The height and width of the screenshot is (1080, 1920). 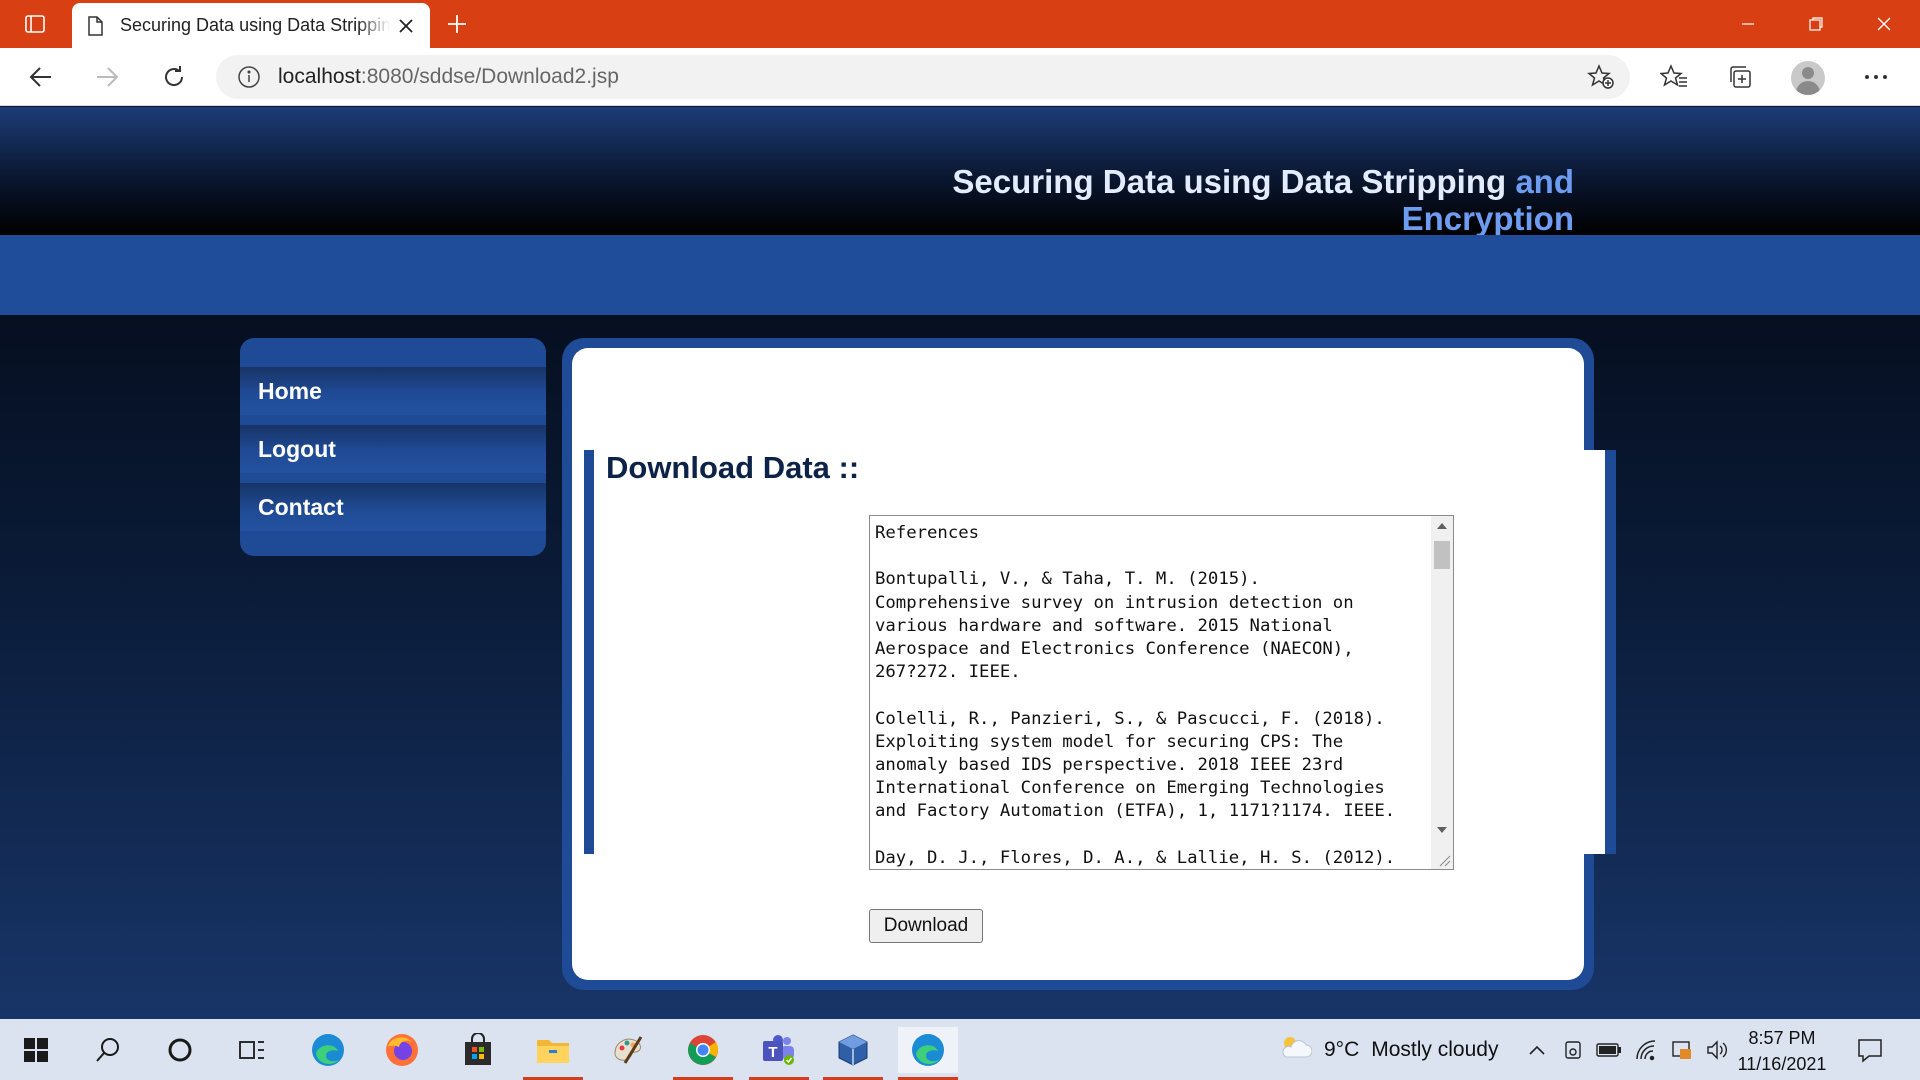 What do you see at coordinates (1594, 652) in the screenshot?
I see `panel-extension` at bounding box center [1594, 652].